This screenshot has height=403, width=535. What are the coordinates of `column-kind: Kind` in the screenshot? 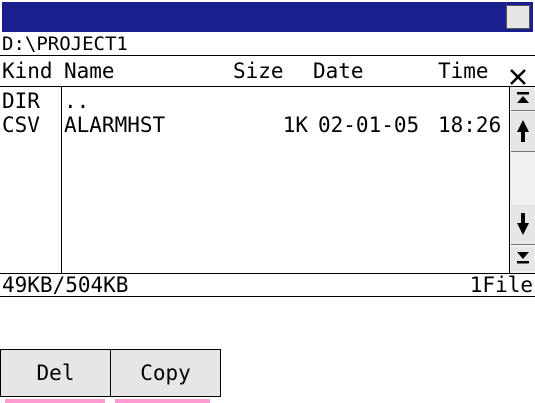 It's located at (27, 71).